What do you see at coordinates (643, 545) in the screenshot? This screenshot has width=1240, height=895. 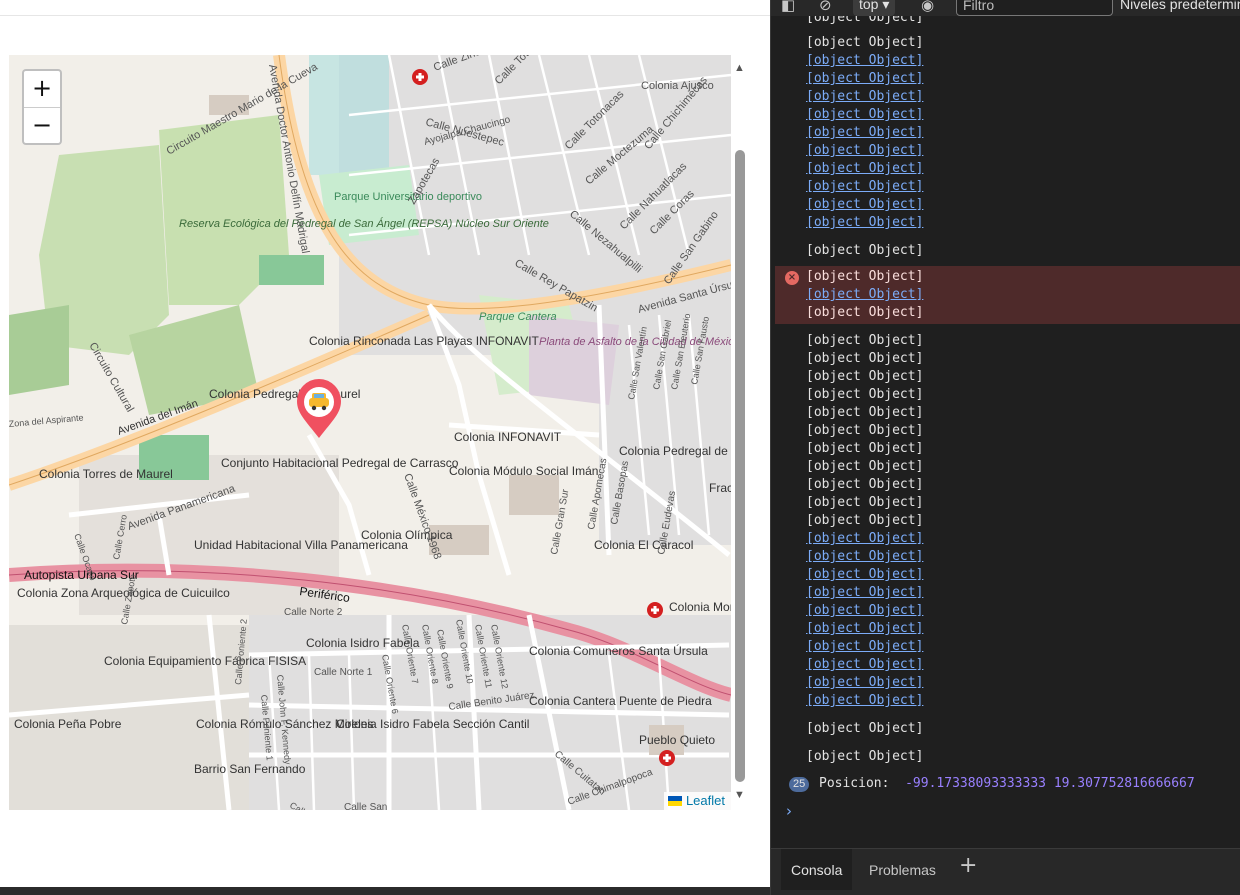 I see `map-label: Colonia El Caracol` at bounding box center [643, 545].